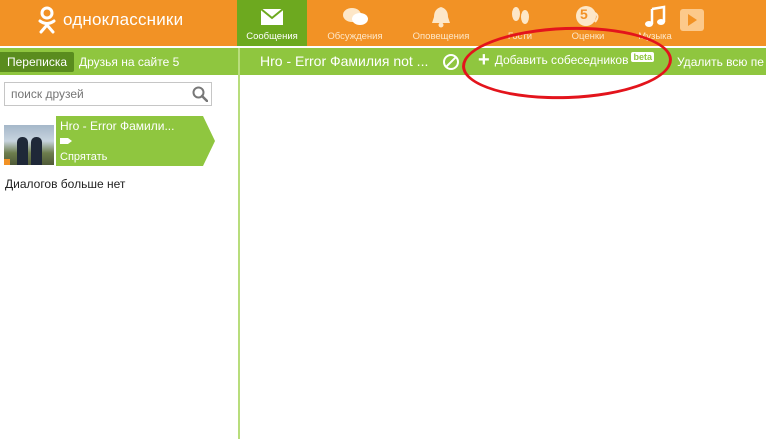 This screenshot has width=766, height=439. Describe the element at coordinates (83, 157) in the screenshot. I see `hide-conversation-link: Спрятать` at that location.